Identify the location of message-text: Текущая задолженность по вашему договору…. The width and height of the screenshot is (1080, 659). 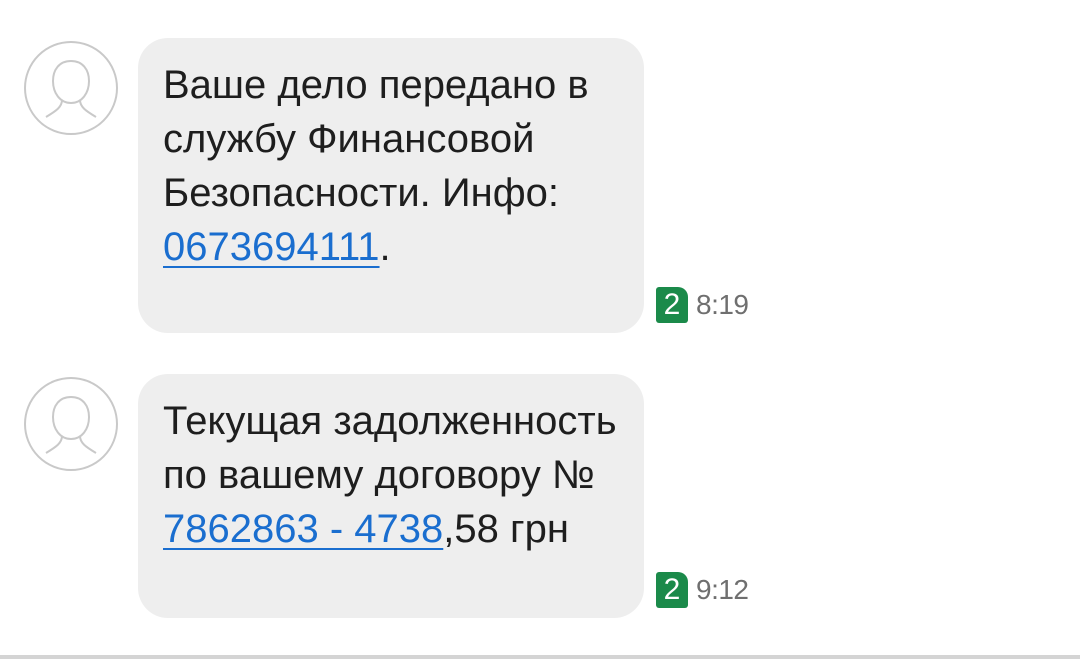
(391, 475).